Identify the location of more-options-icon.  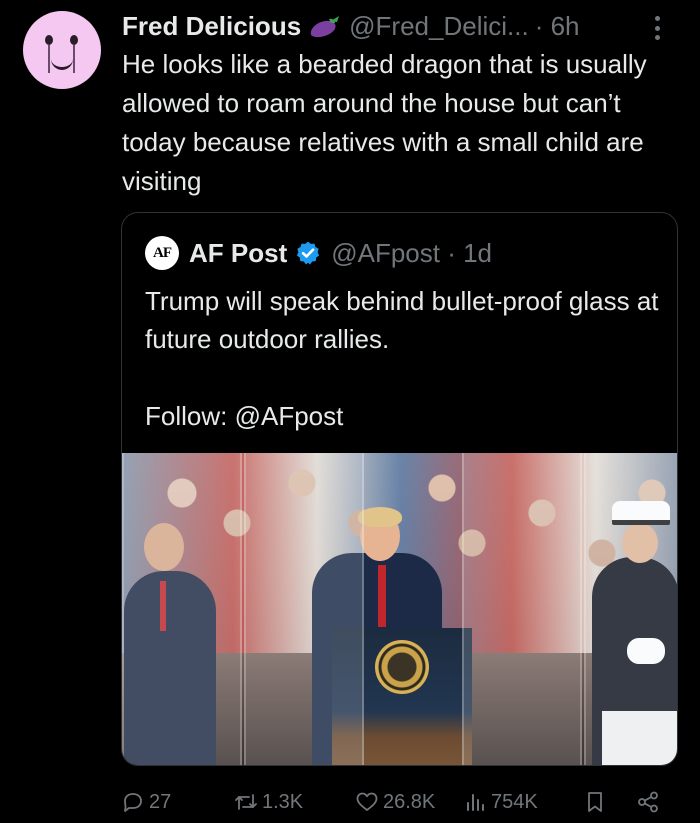
(658, 28).